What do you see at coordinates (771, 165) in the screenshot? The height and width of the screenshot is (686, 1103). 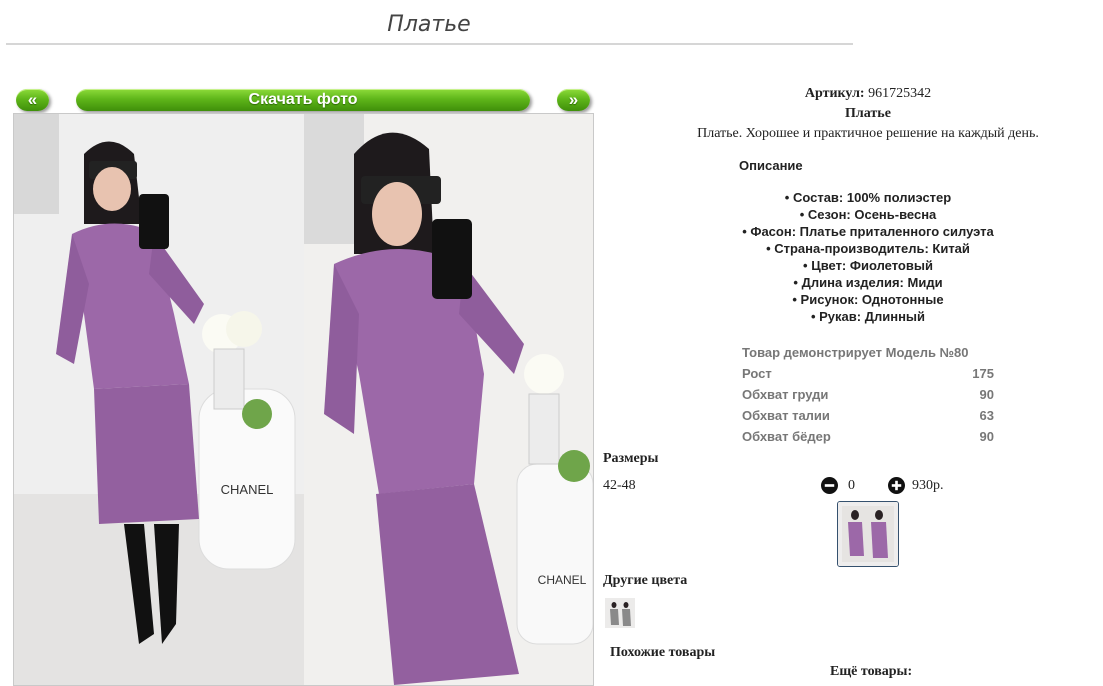 I see `description-heading: Описание` at bounding box center [771, 165].